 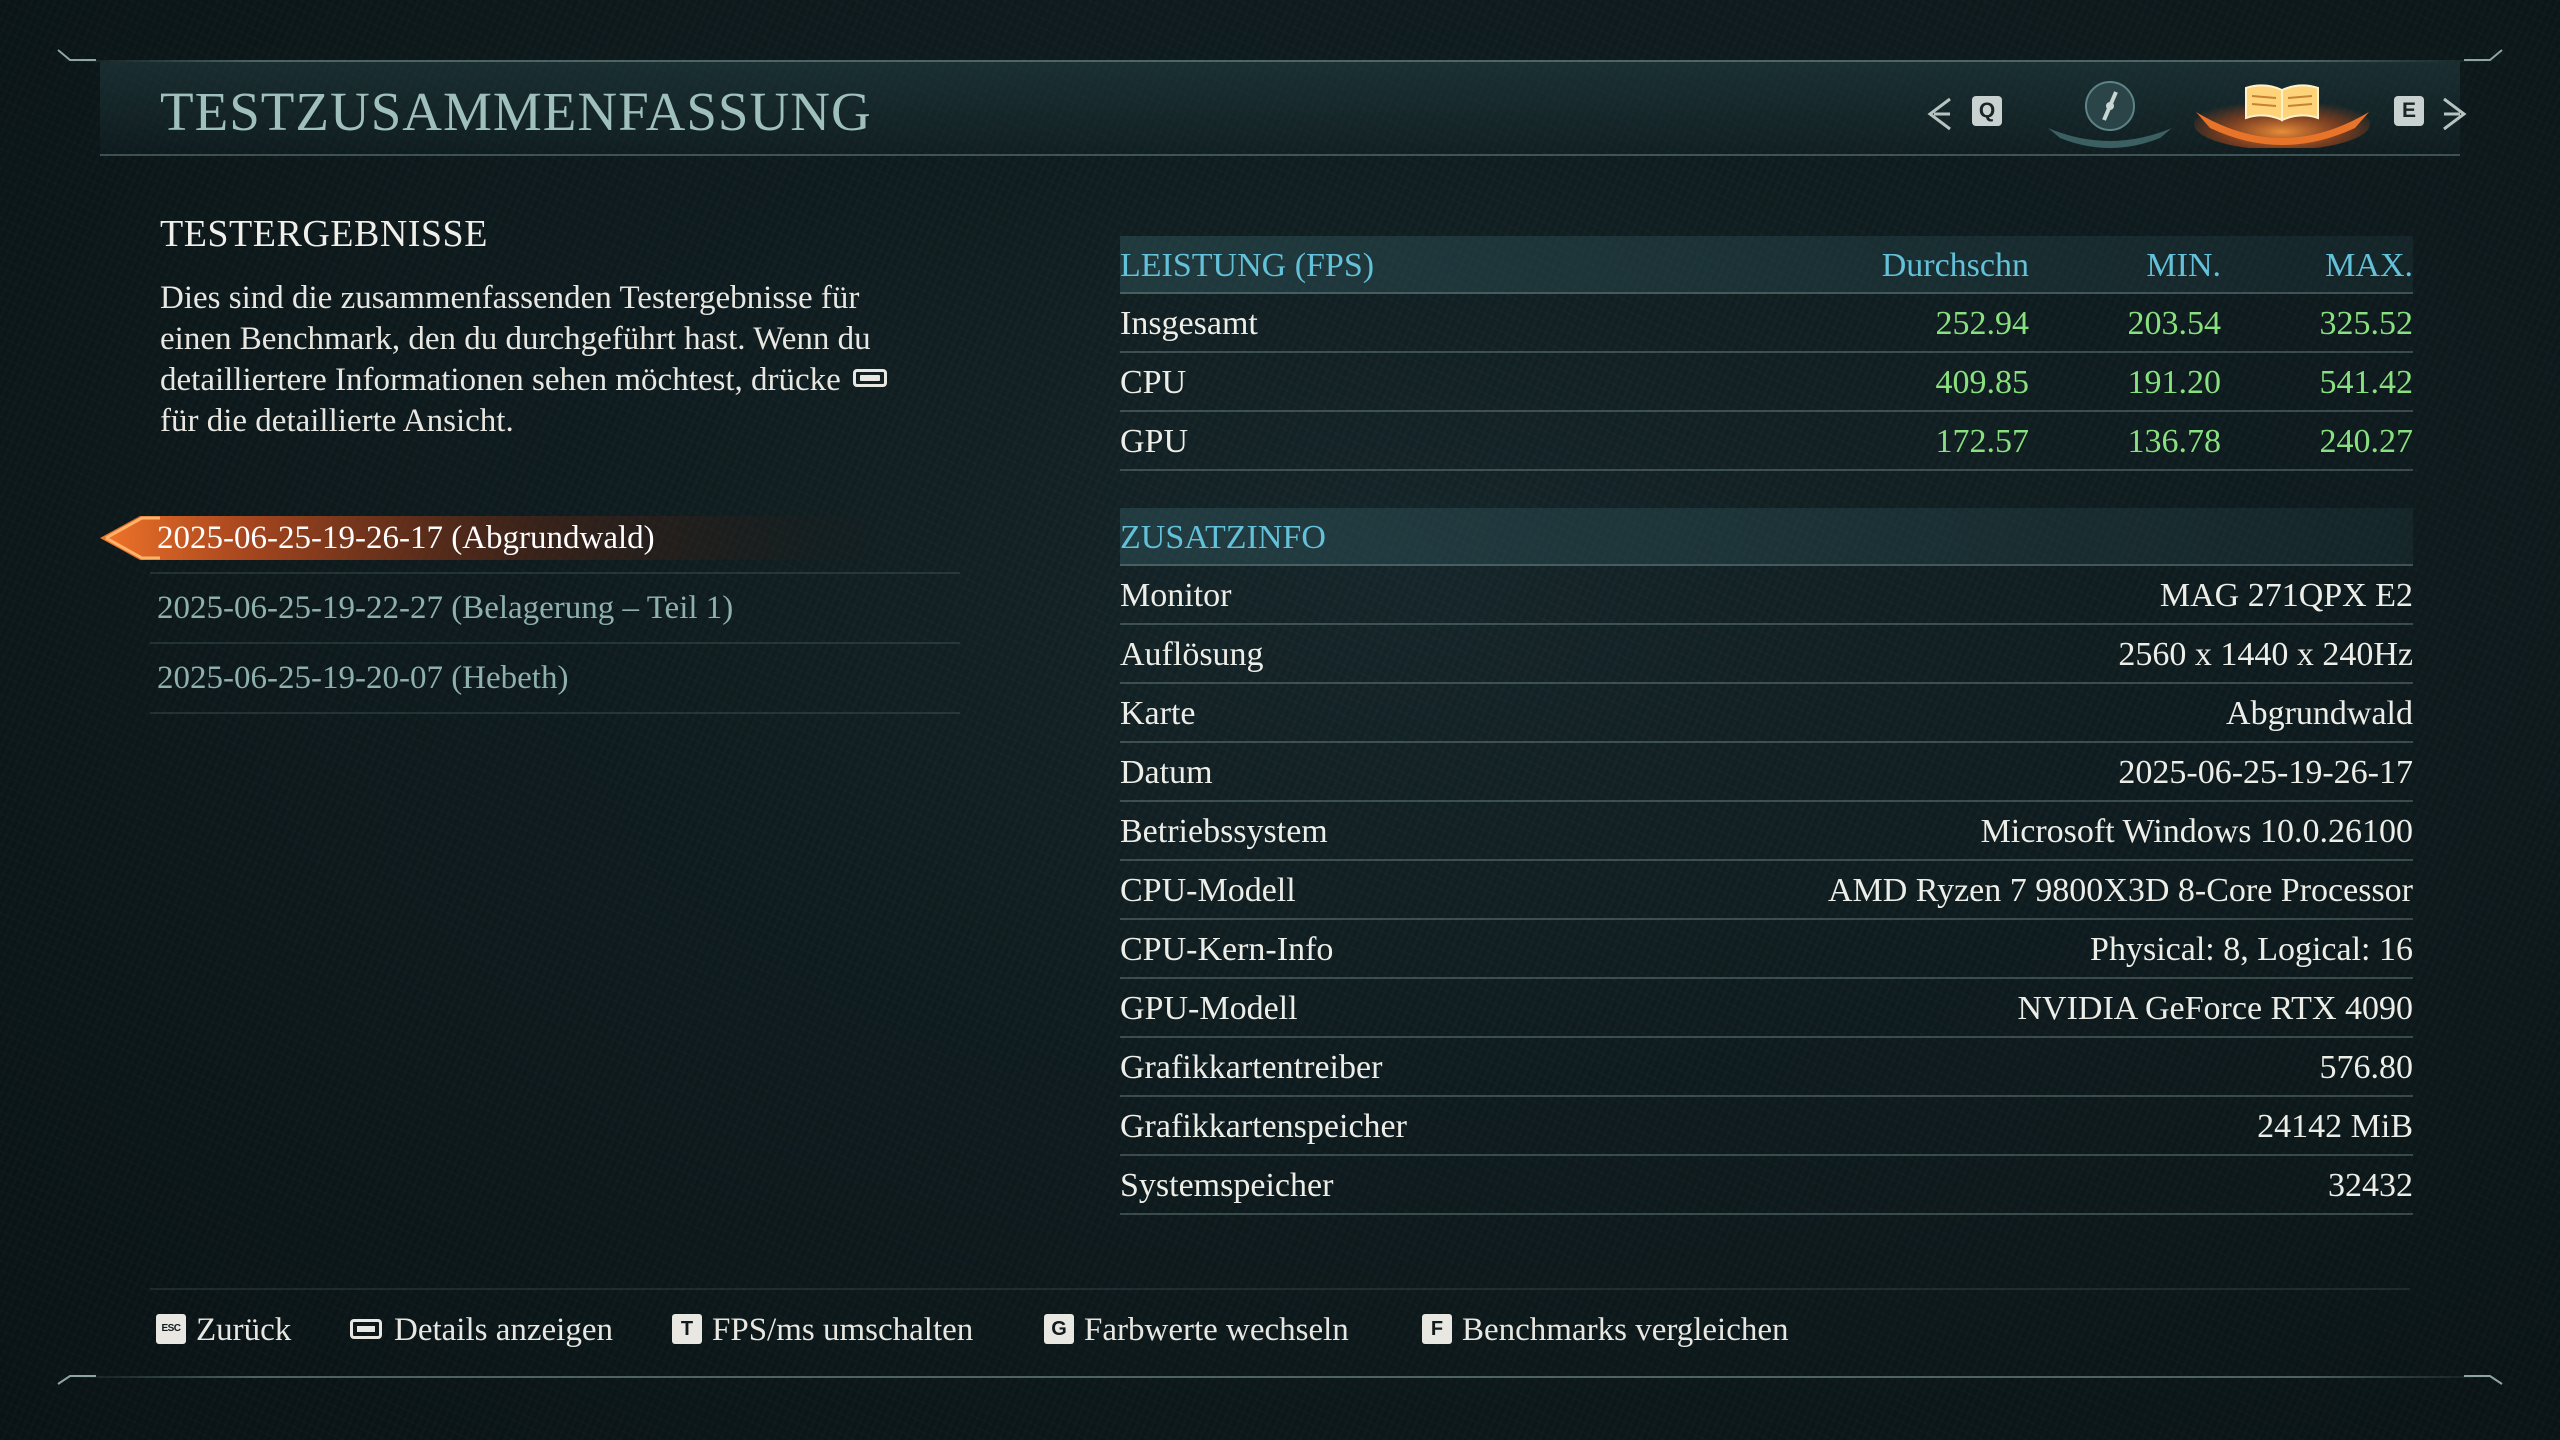 What do you see at coordinates (2366, 1067) in the screenshot?
I see `row-value: 576.80` at bounding box center [2366, 1067].